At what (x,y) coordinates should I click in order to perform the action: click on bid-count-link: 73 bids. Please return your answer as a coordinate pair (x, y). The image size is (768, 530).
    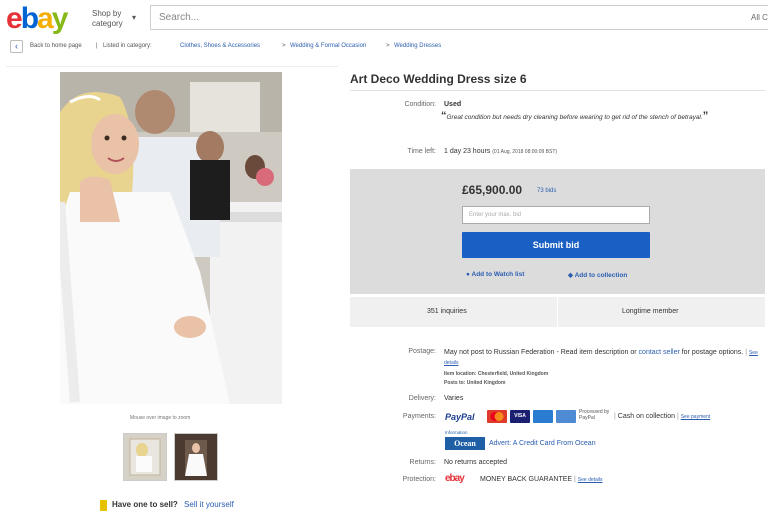
    Looking at the image, I should click on (546, 191).